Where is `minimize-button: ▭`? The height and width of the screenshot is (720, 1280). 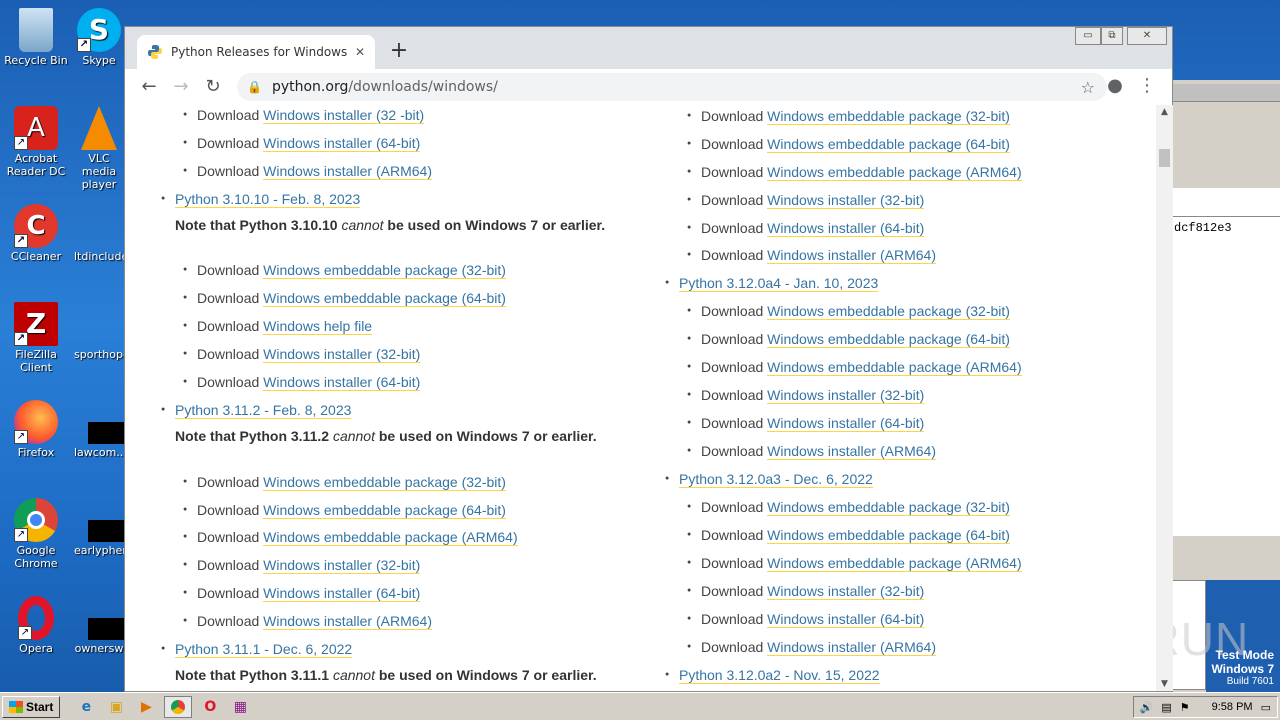 minimize-button: ▭ is located at coordinates (1088, 36).